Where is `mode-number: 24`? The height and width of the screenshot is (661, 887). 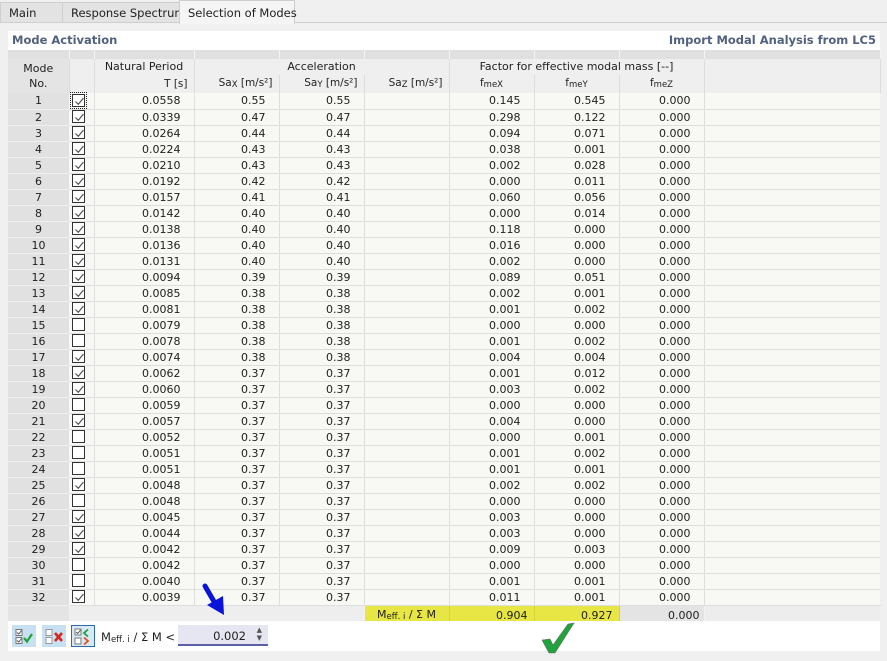 mode-number: 24 is located at coordinates (38, 469).